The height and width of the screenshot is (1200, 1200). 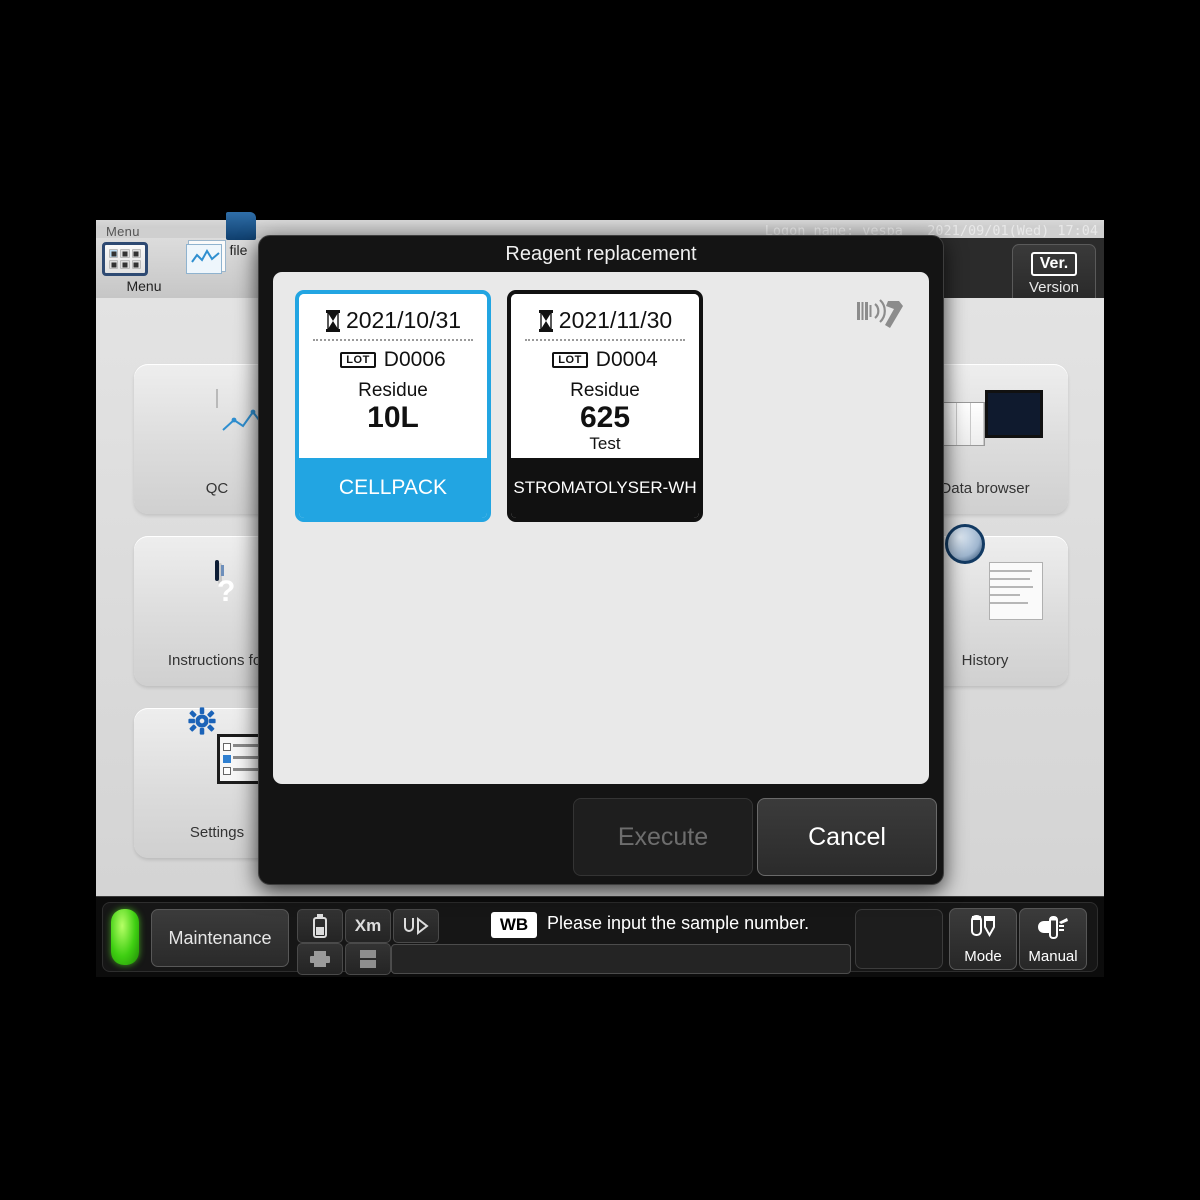 What do you see at coordinates (144, 286) in the screenshot?
I see `toolbar-item-menu-label: Menu` at bounding box center [144, 286].